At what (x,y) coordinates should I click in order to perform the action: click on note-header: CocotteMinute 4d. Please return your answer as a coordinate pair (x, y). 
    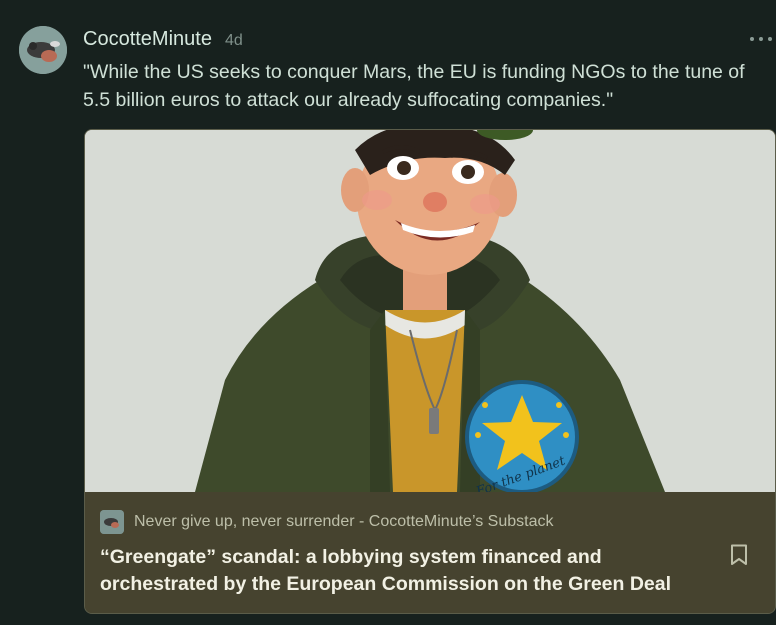
    Looking at the image, I should click on (163, 40).